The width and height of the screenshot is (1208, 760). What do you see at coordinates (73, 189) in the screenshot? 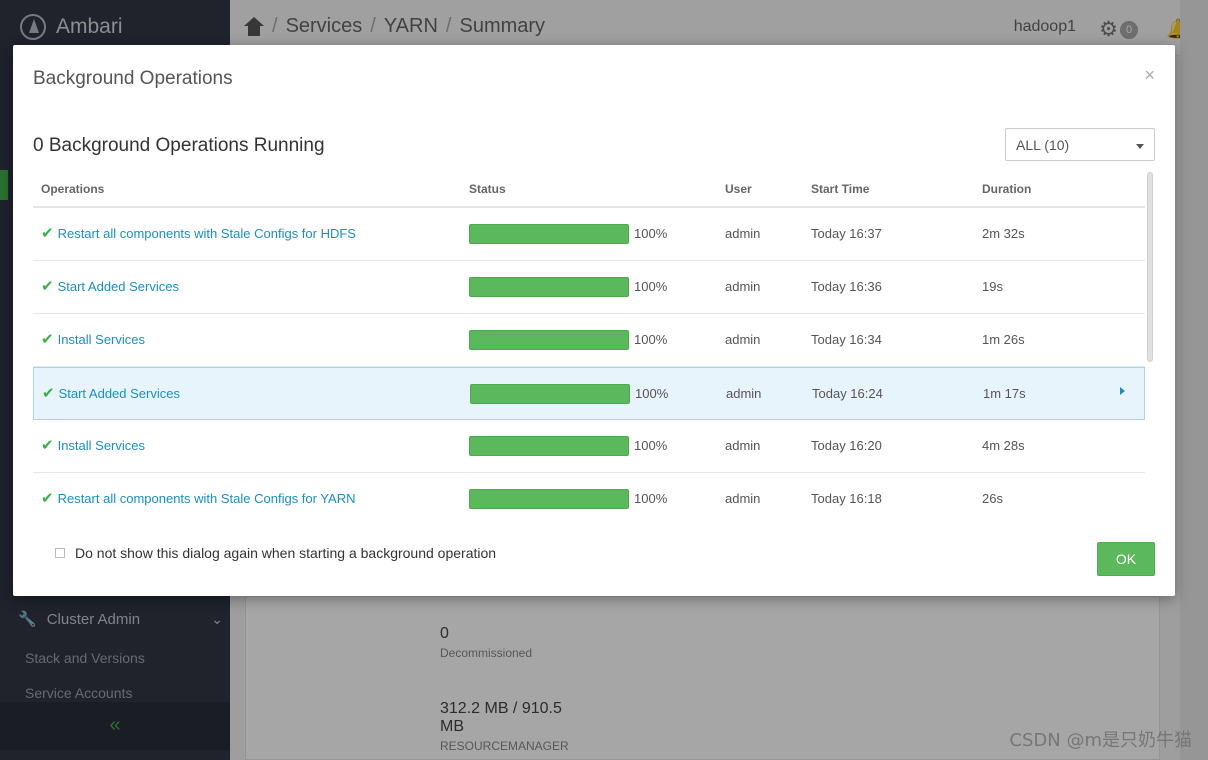
I see `column-header-operations: Operations` at bounding box center [73, 189].